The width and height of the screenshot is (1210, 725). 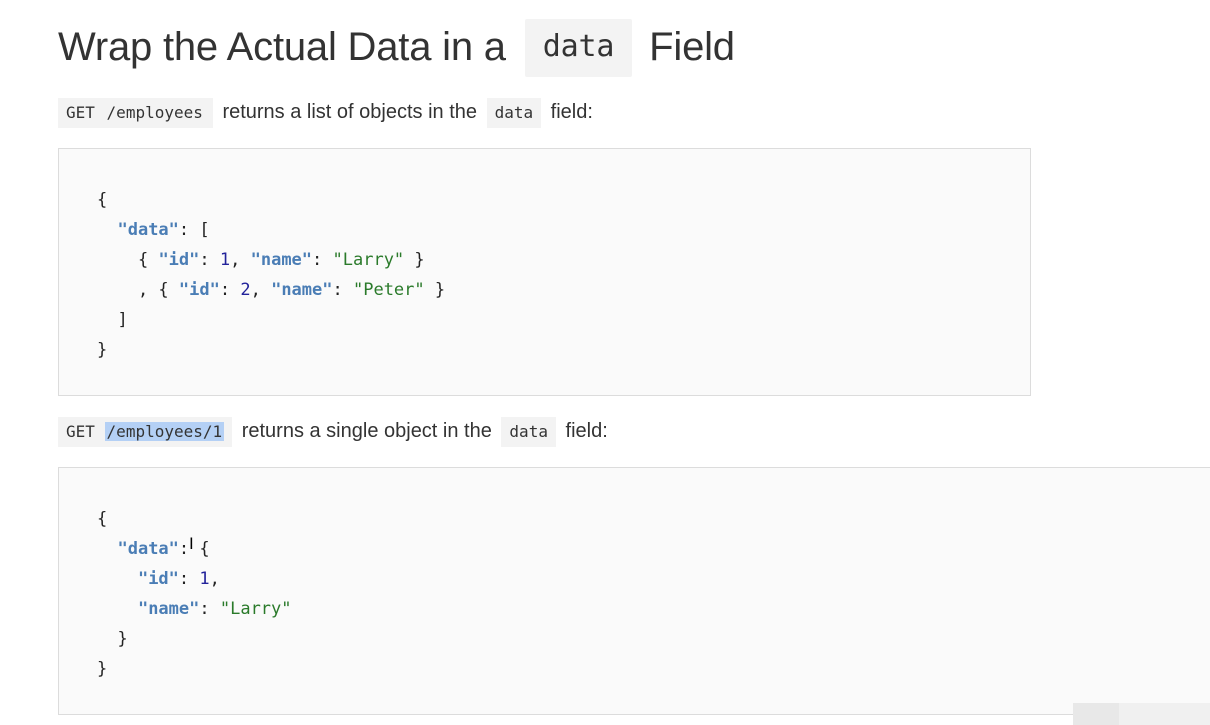 I want to click on section2-text: returns a single object in the, so click(x=366, y=431).